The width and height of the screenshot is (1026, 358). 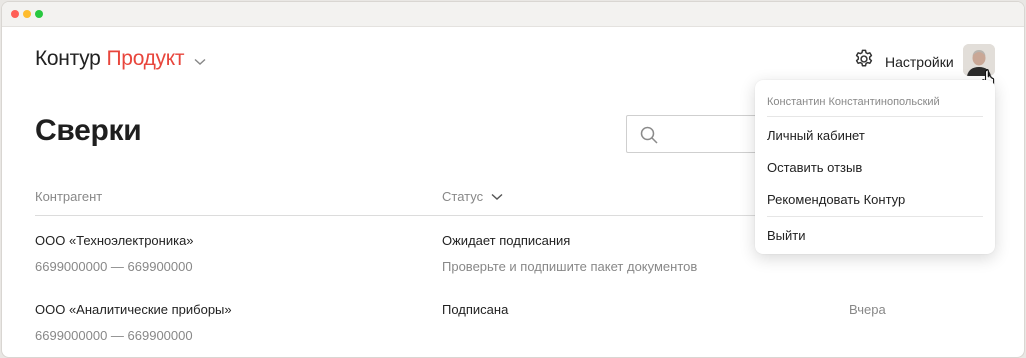 I want to click on column-header-status-label: Статус, so click(x=463, y=196).